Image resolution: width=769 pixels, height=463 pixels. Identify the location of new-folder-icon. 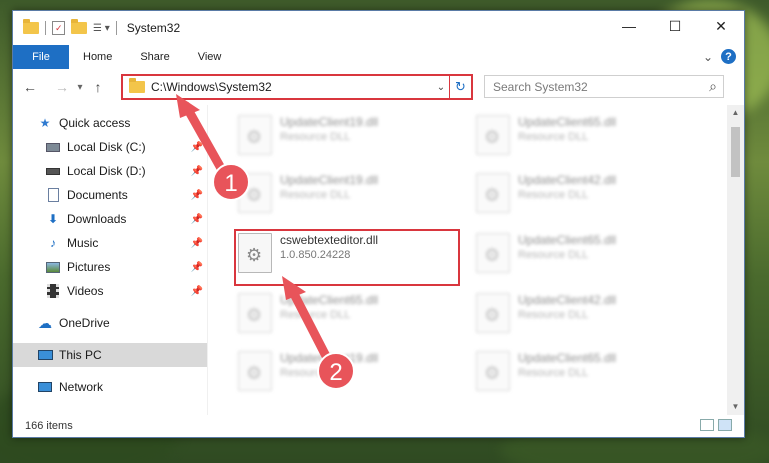
(79, 26).